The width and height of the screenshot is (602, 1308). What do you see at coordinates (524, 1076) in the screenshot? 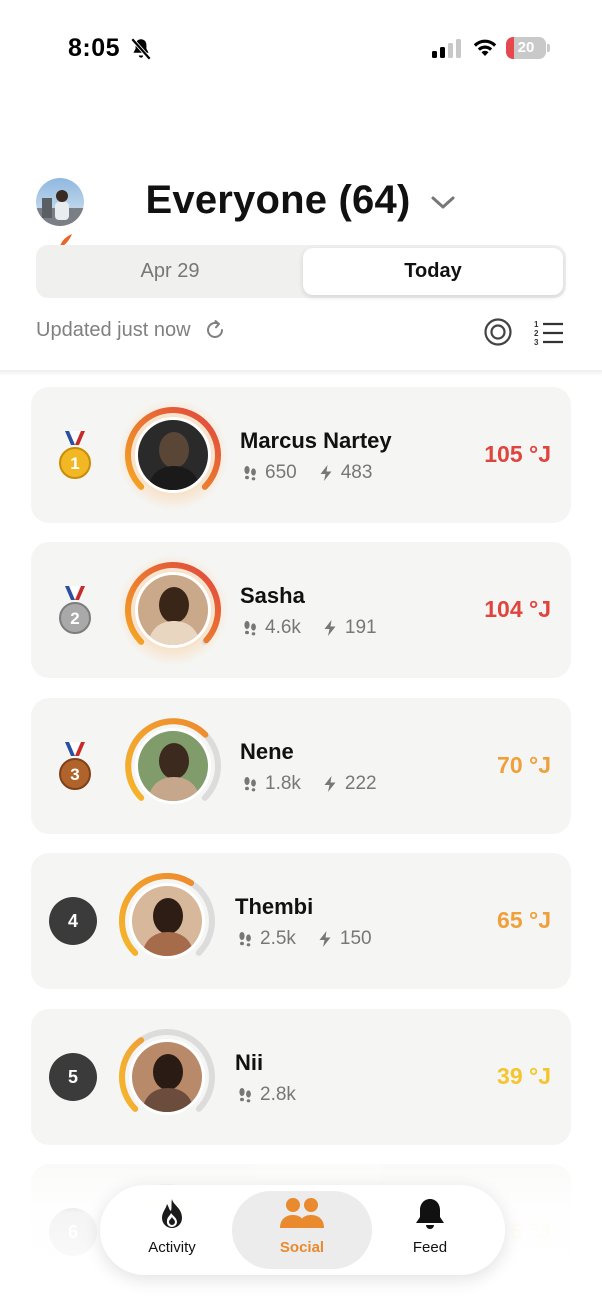
I see `score-value: 39 °J` at bounding box center [524, 1076].